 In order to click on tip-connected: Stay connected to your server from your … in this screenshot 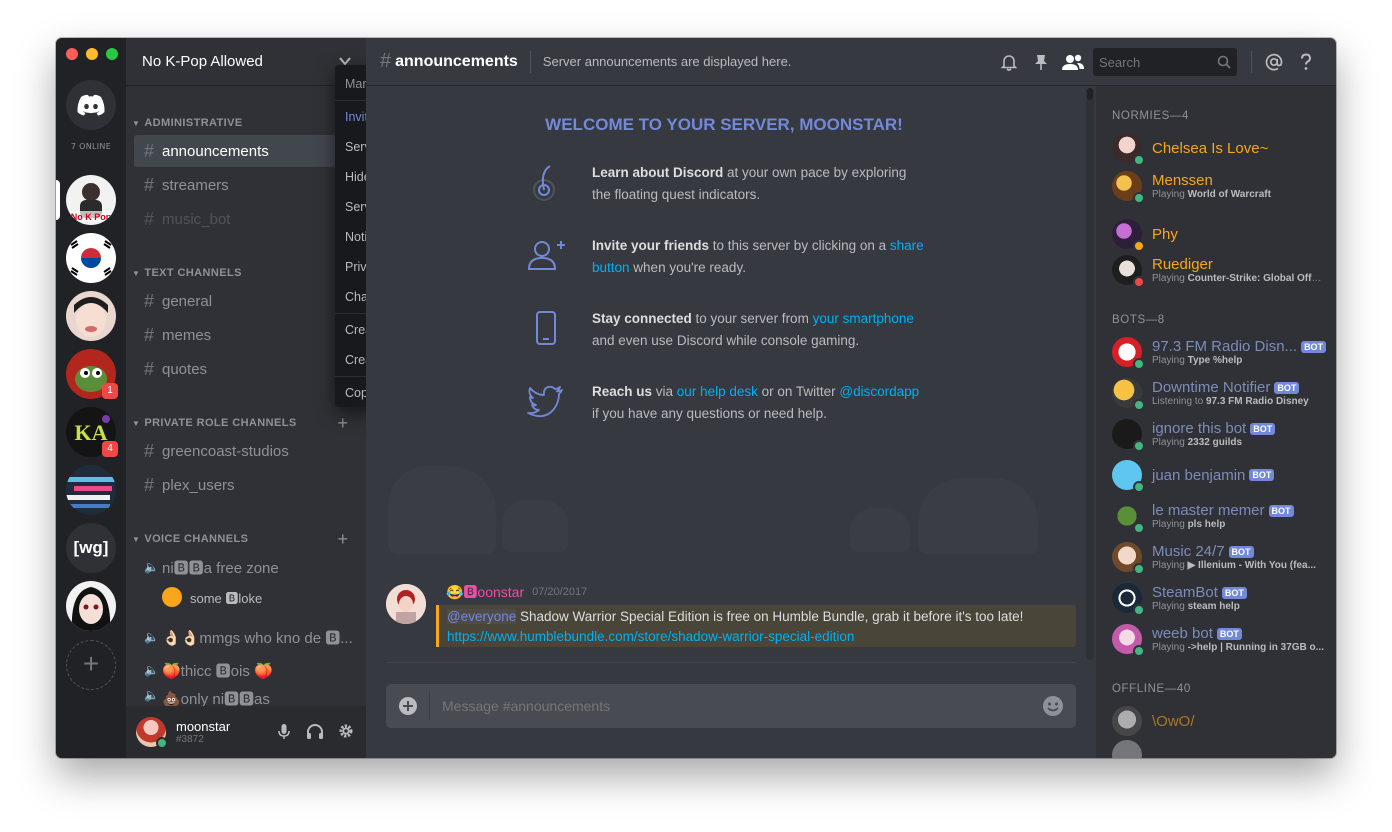, I will do `click(726, 330)`.